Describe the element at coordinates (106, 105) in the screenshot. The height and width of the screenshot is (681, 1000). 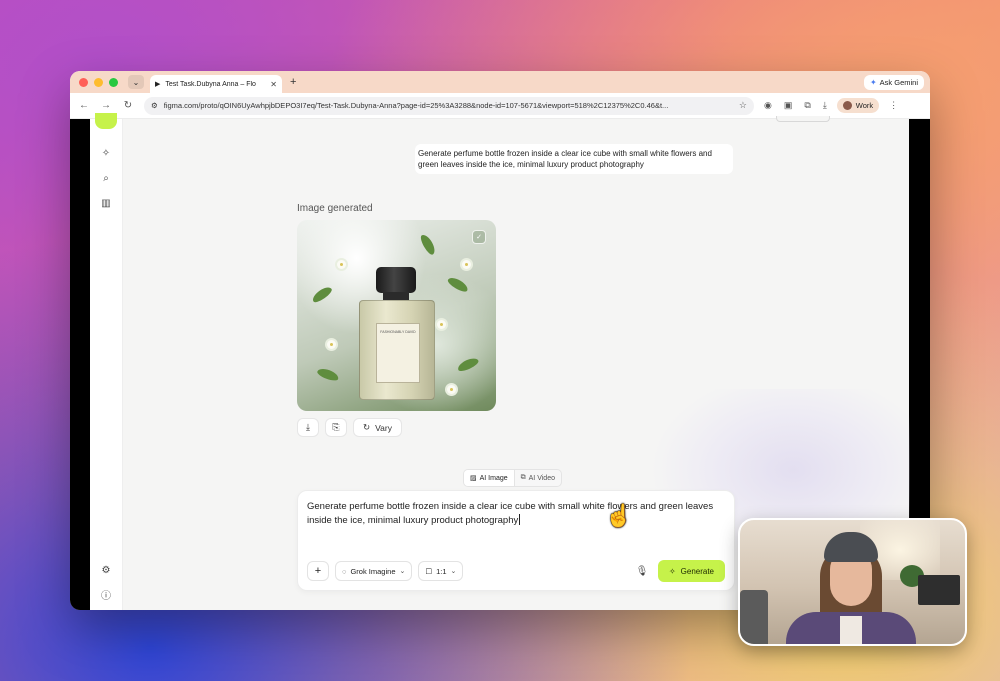
I see `forward-arrow-icon: →` at that location.